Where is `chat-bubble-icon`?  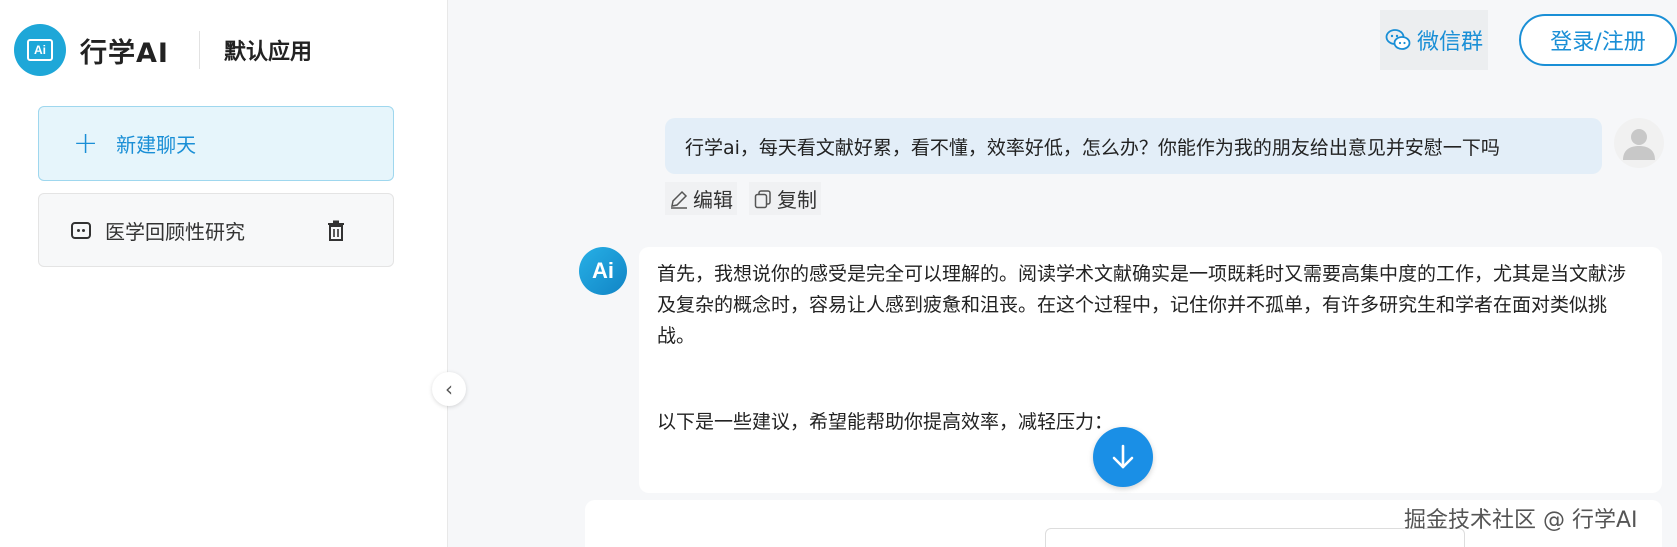
chat-bubble-icon is located at coordinates (81, 230).